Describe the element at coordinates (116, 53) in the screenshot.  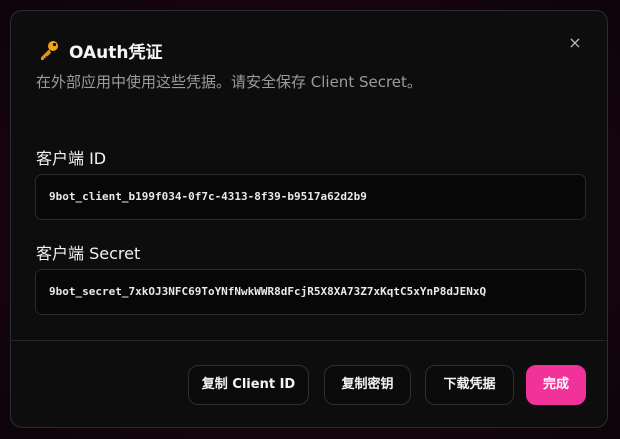
I see `dialog-title: OAuth凭证` at that location.